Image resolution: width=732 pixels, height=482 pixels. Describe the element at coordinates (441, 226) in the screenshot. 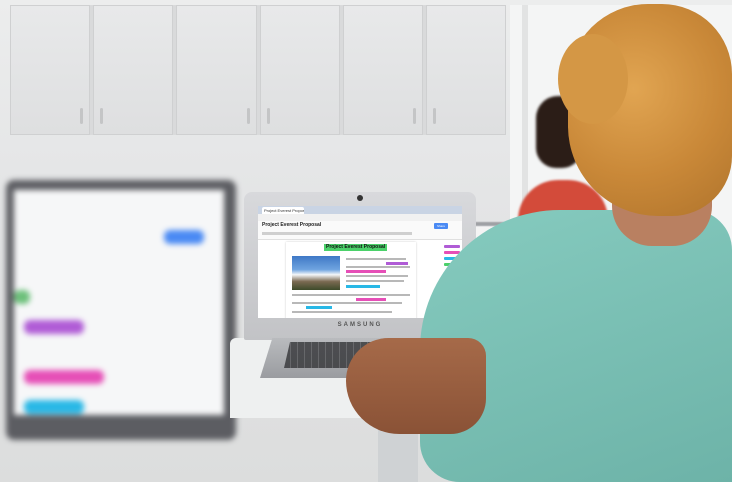

I see `share-button: Share` at that location.